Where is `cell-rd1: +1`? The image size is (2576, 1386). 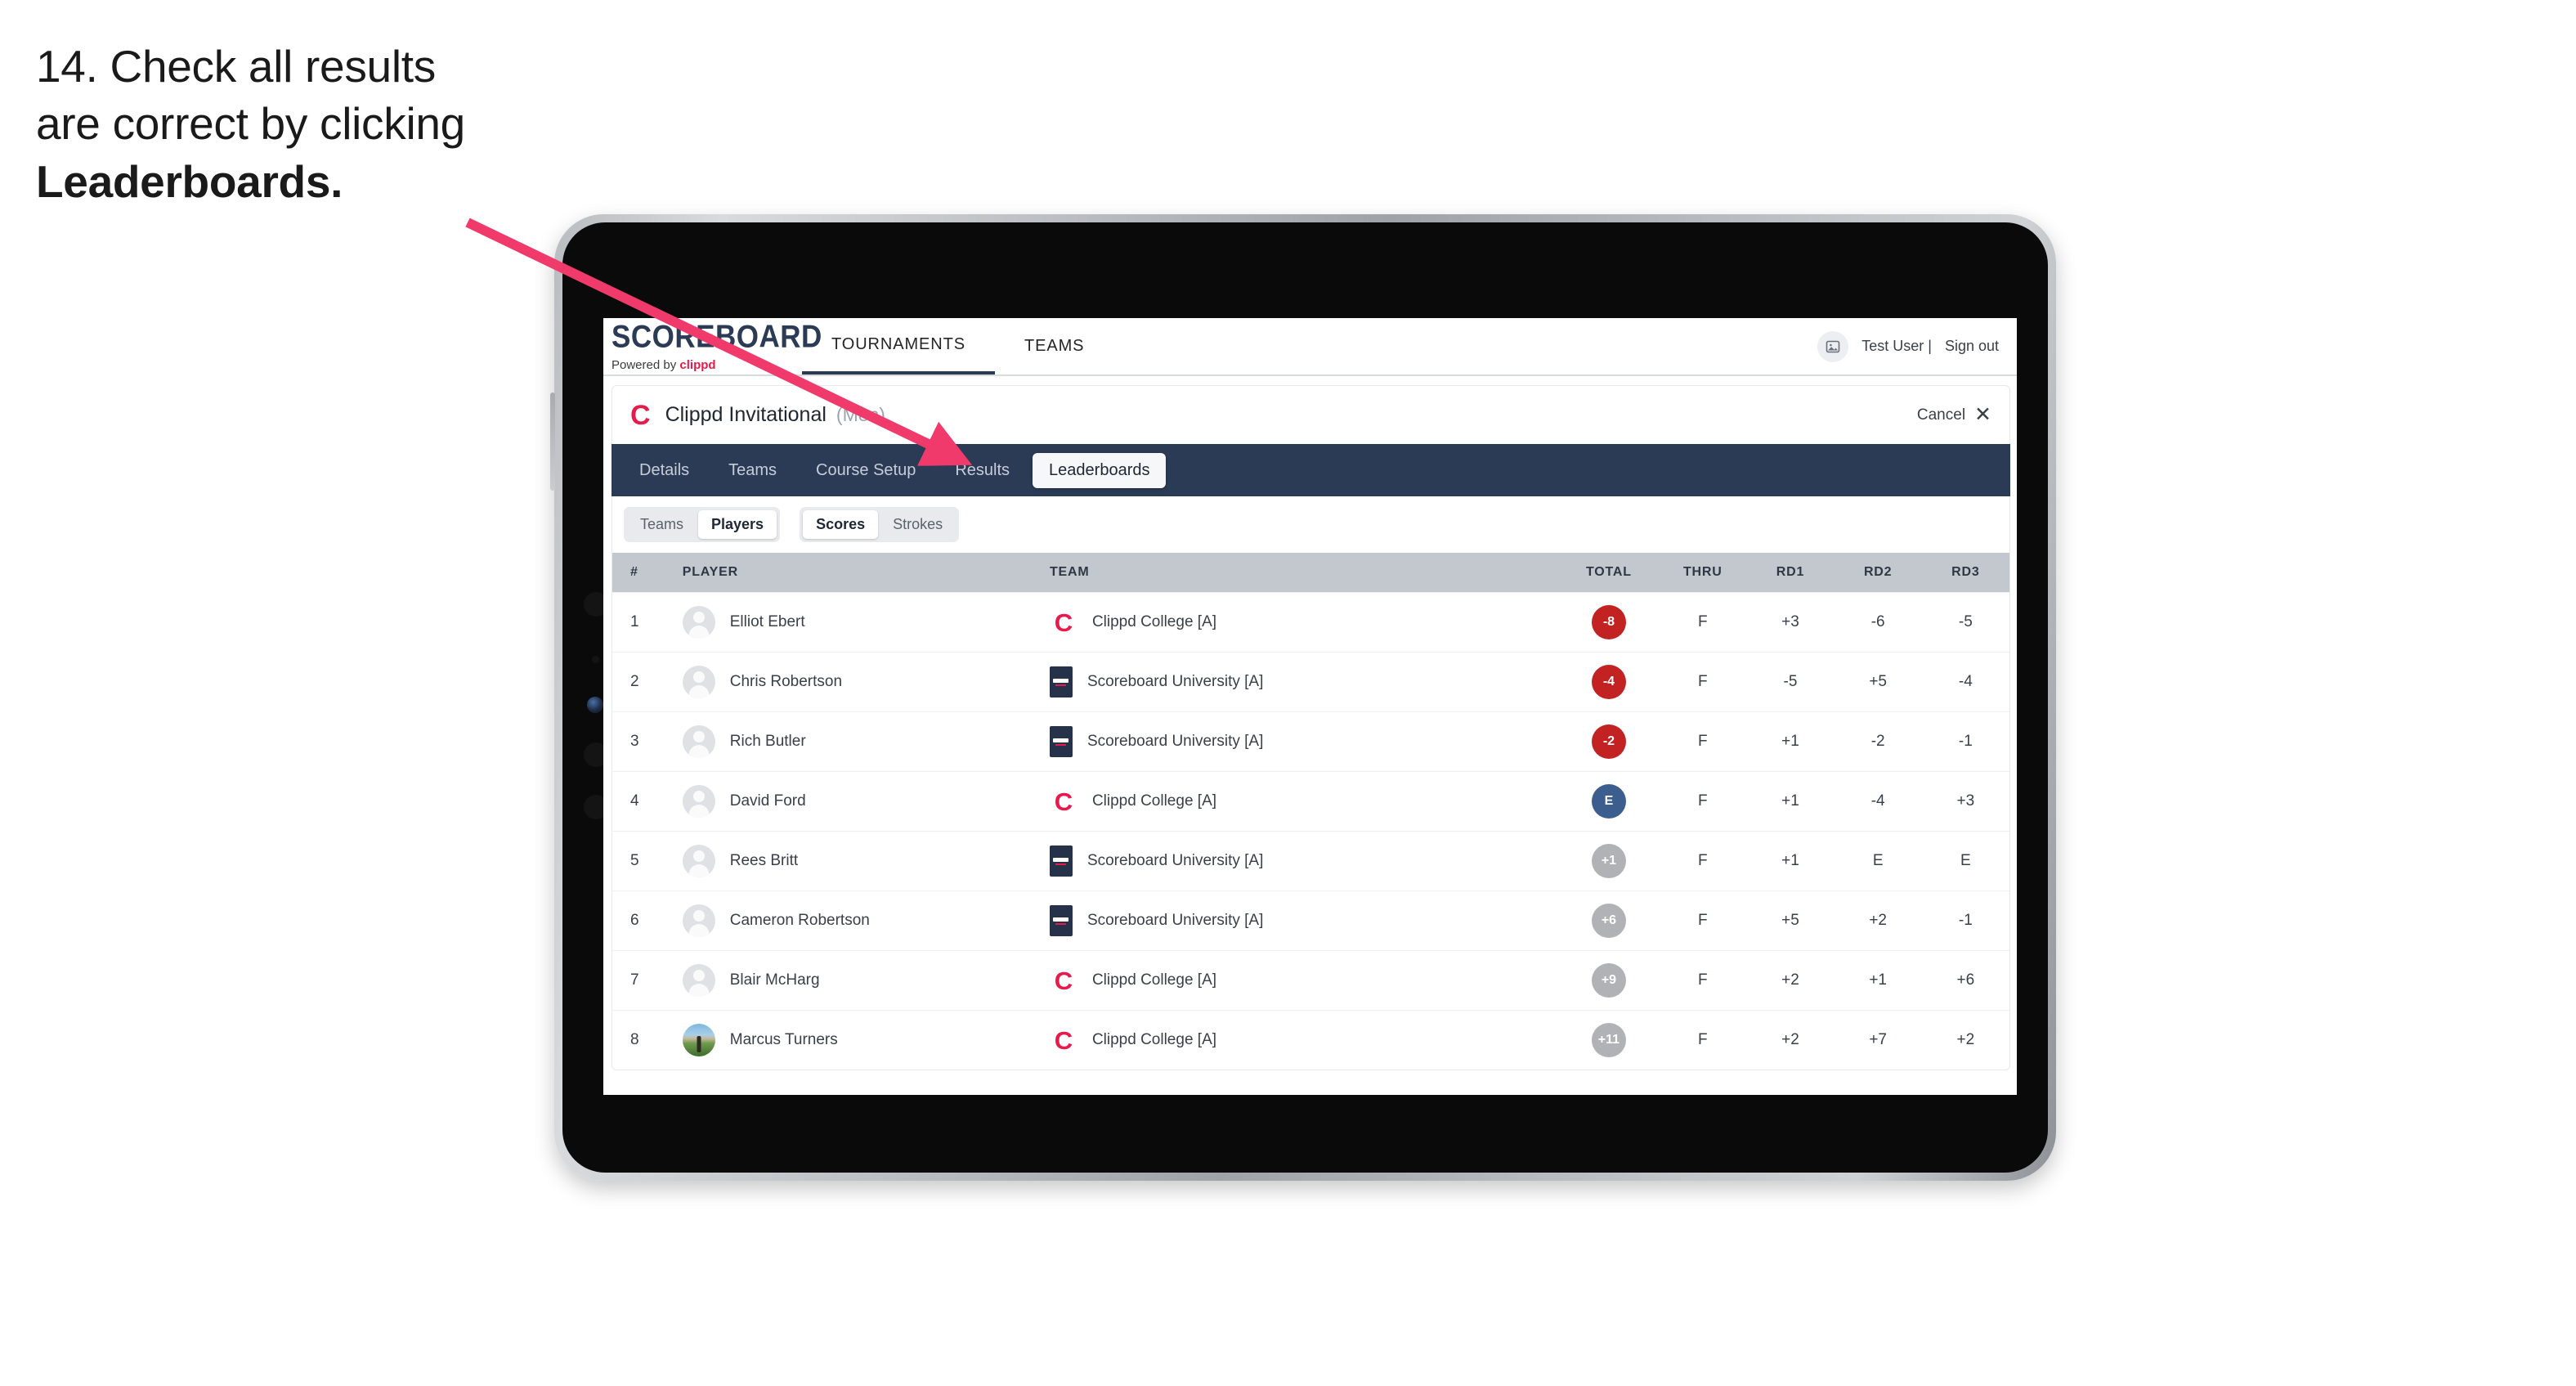 cell-rd1: +1 is located at coordinates (1791, 801).